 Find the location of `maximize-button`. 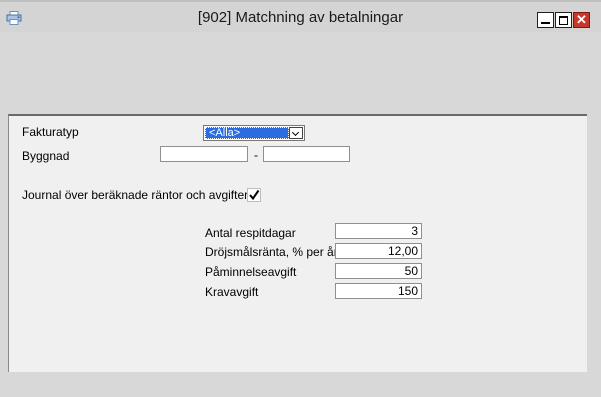

maximize-button is located at coordinates (563, 20).